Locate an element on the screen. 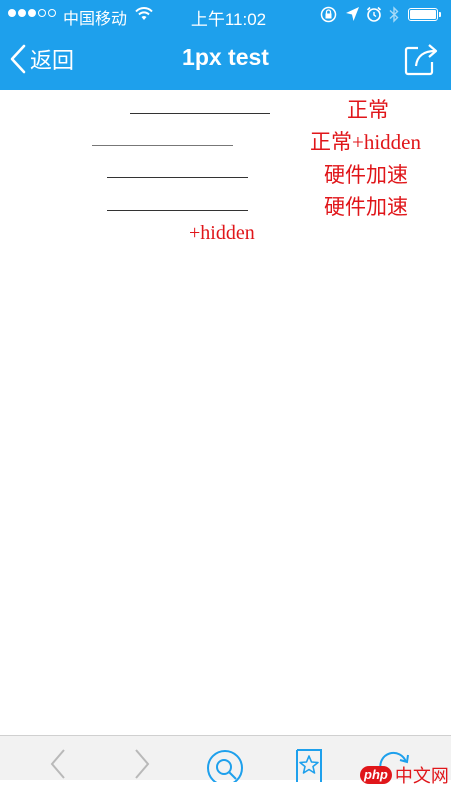 This screenshot has width=451, height=788. status-time: 上午11:02 is located at coordinates (228, 19).